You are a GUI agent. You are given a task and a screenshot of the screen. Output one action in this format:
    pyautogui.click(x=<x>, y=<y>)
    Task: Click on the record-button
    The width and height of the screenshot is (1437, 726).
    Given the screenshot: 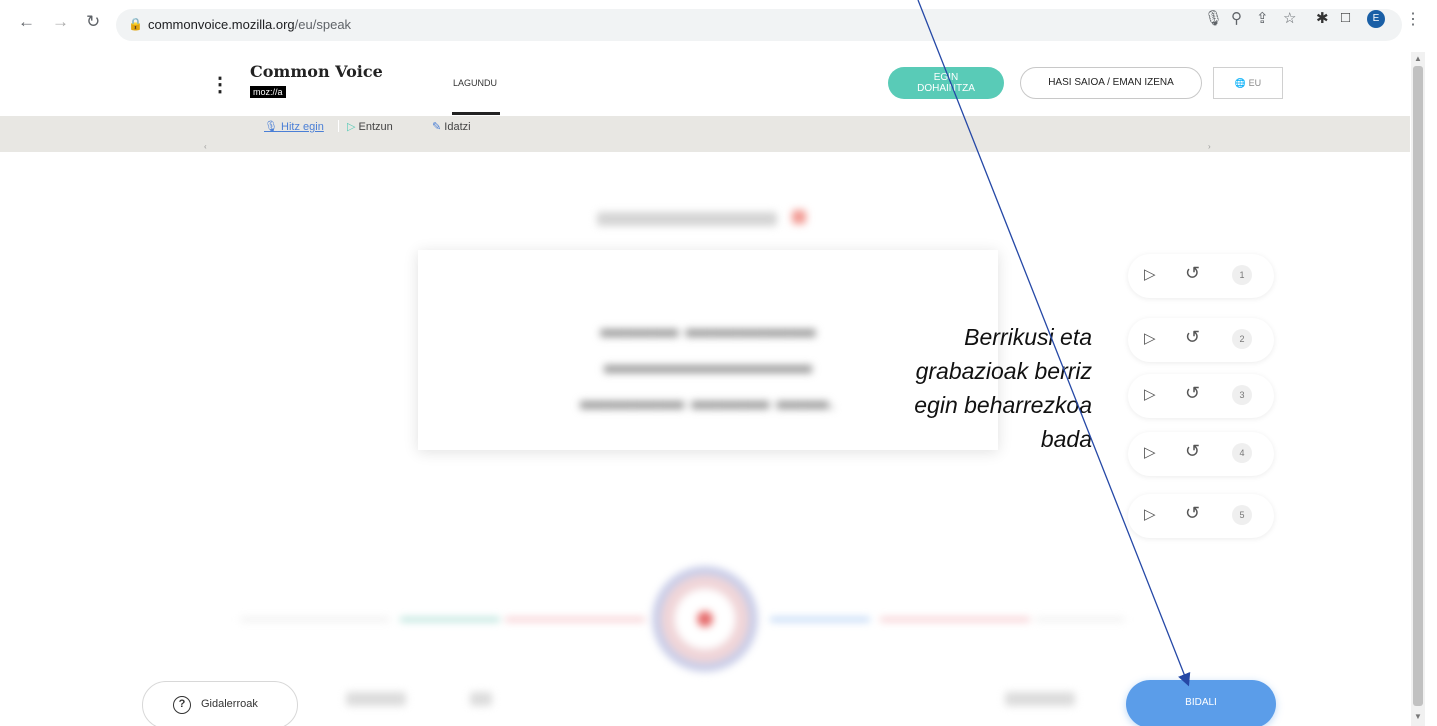 What is the action you would take?
    pyautogui.click(x=705, y=619)
    